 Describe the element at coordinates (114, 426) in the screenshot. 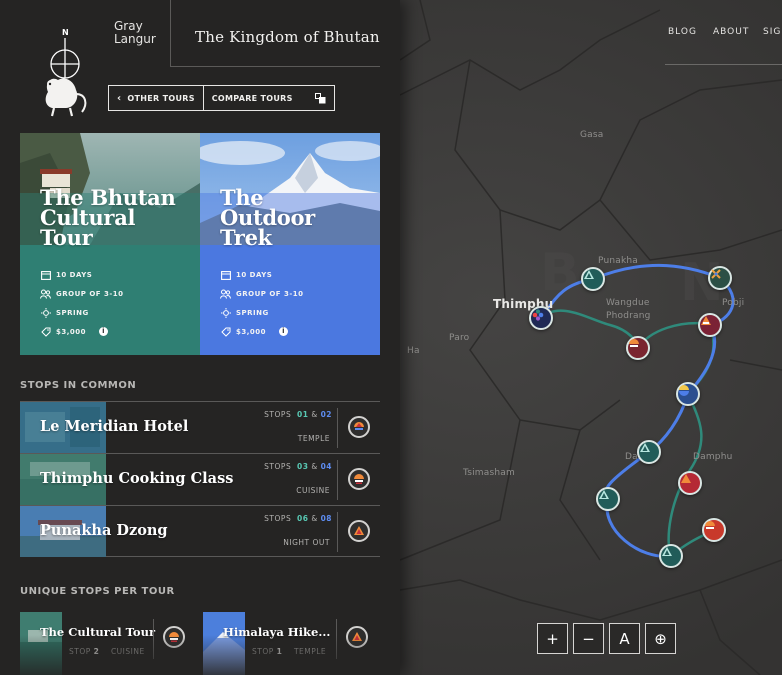

I see `common-stop-name: Le Meridian Hotel` at that location.